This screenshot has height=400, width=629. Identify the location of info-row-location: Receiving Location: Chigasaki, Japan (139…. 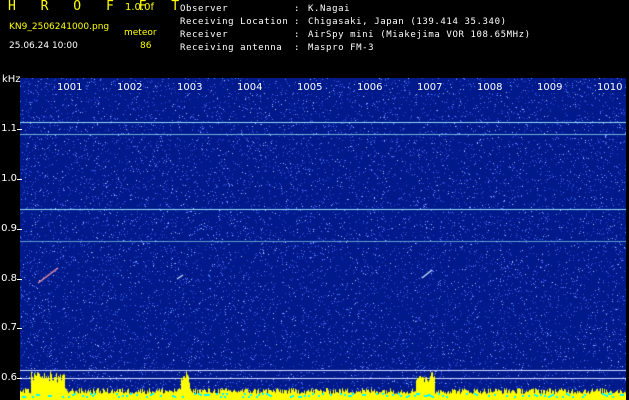
(355, 22).